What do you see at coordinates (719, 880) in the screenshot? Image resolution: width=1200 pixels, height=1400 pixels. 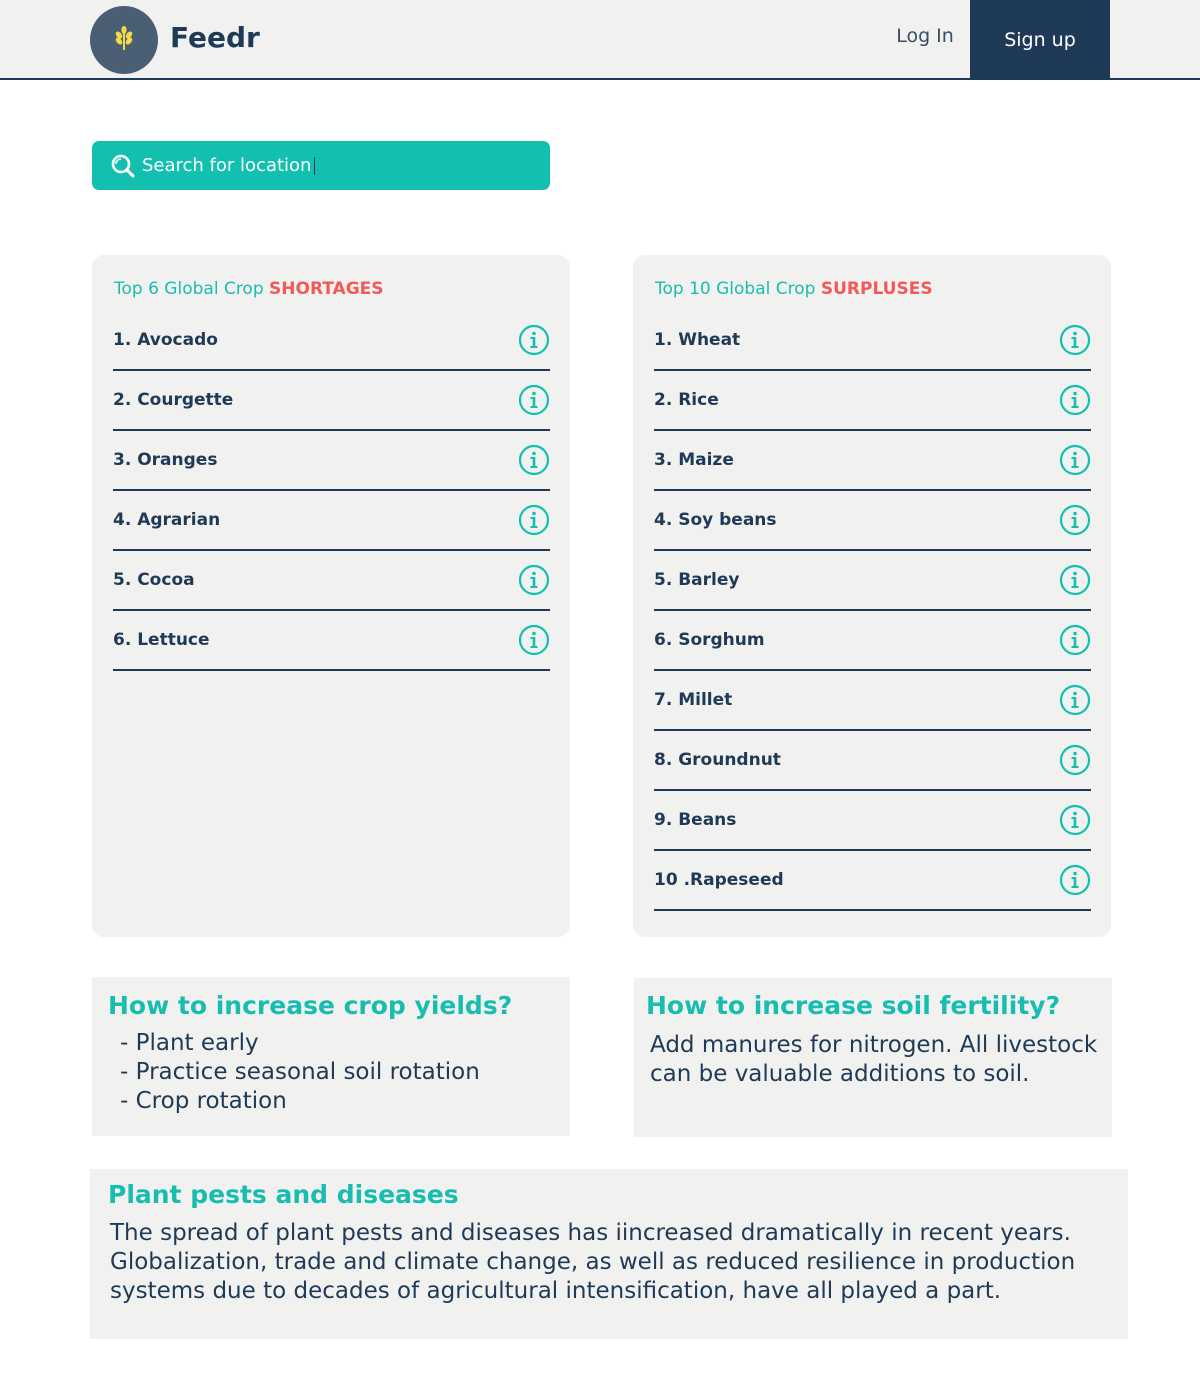 I see `crop-name: 10 .Rapeseed` at bounding box center [719, 880].